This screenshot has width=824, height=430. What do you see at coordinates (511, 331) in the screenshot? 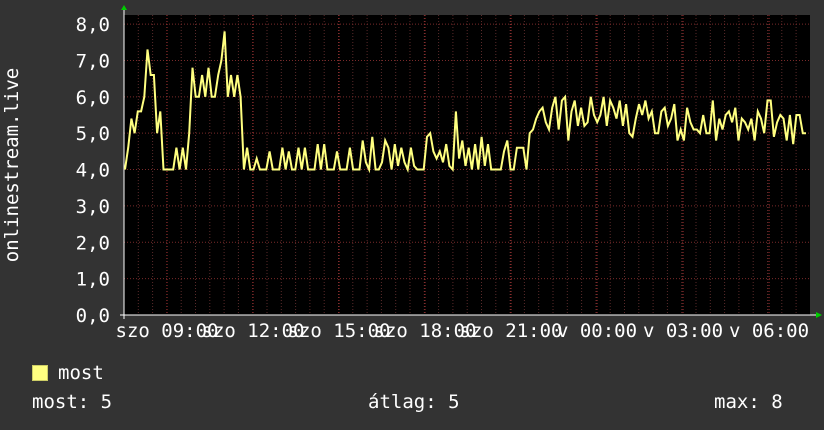
I see `x-tick-label: szo 21:00` at bounding box center [511, 331].